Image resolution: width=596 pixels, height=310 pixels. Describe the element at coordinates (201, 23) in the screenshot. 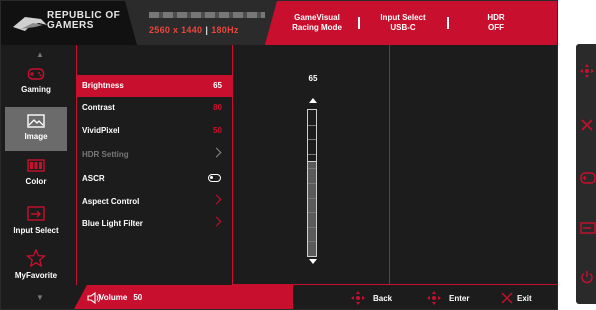

I see `header-model-band` at that location.